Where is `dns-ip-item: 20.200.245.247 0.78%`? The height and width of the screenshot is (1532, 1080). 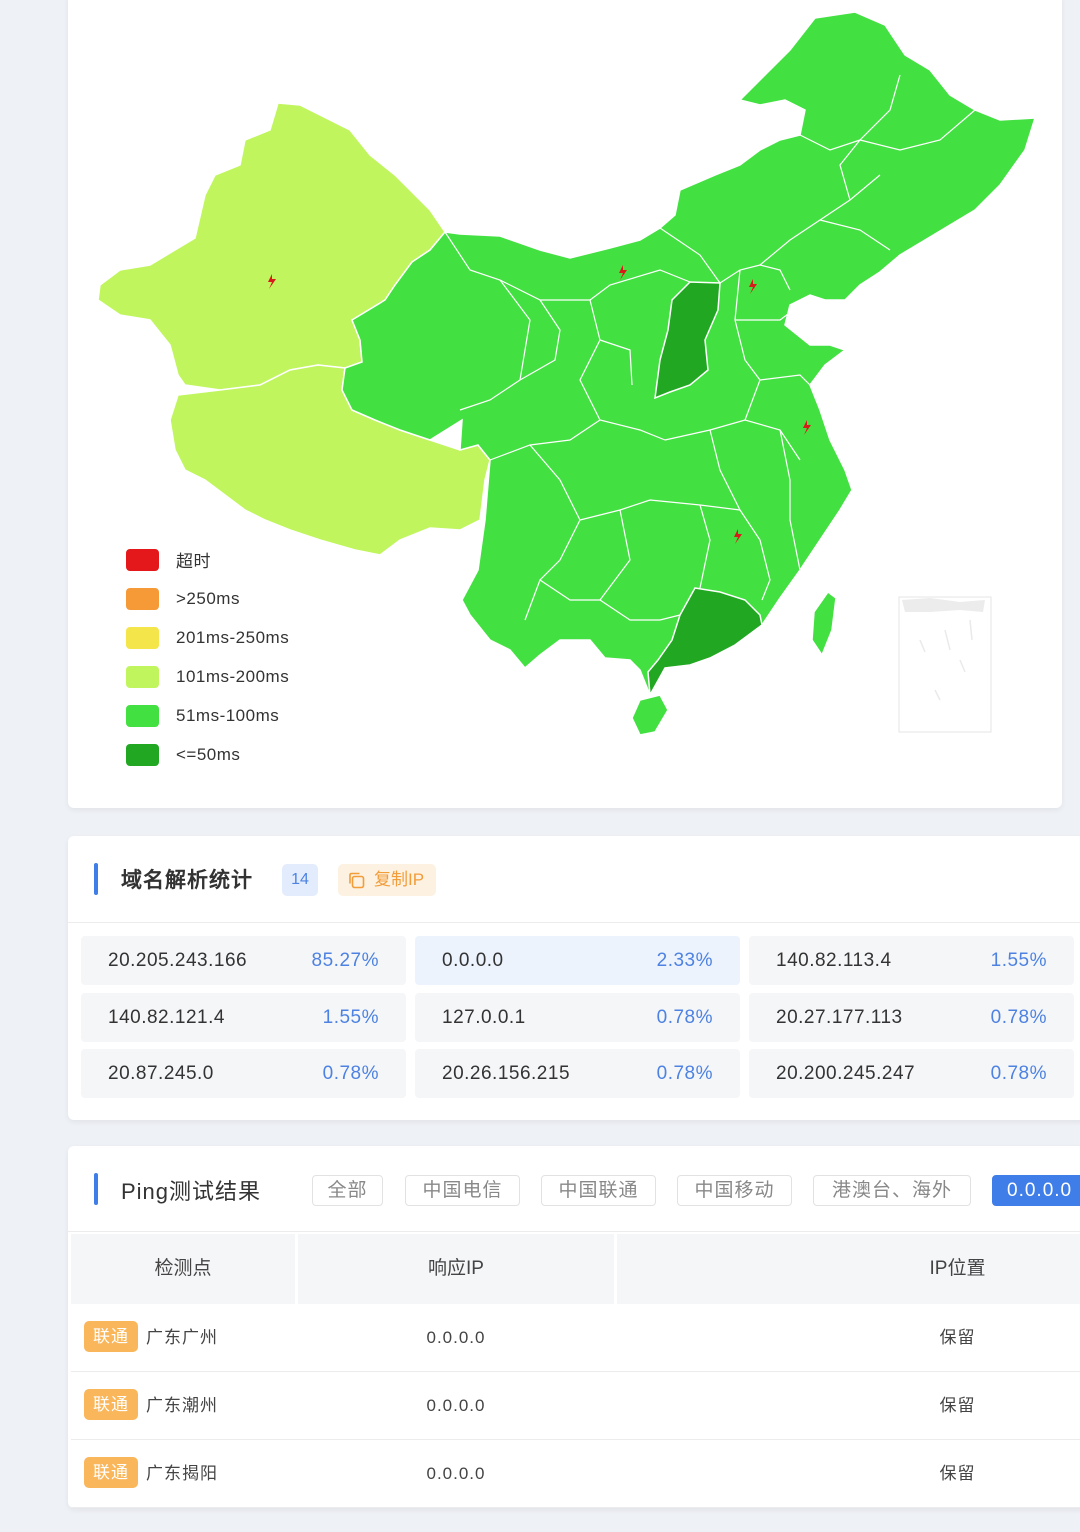 dns-ip-item: 20.200.245.247 0.78% is located at coordinates (911, 1073).